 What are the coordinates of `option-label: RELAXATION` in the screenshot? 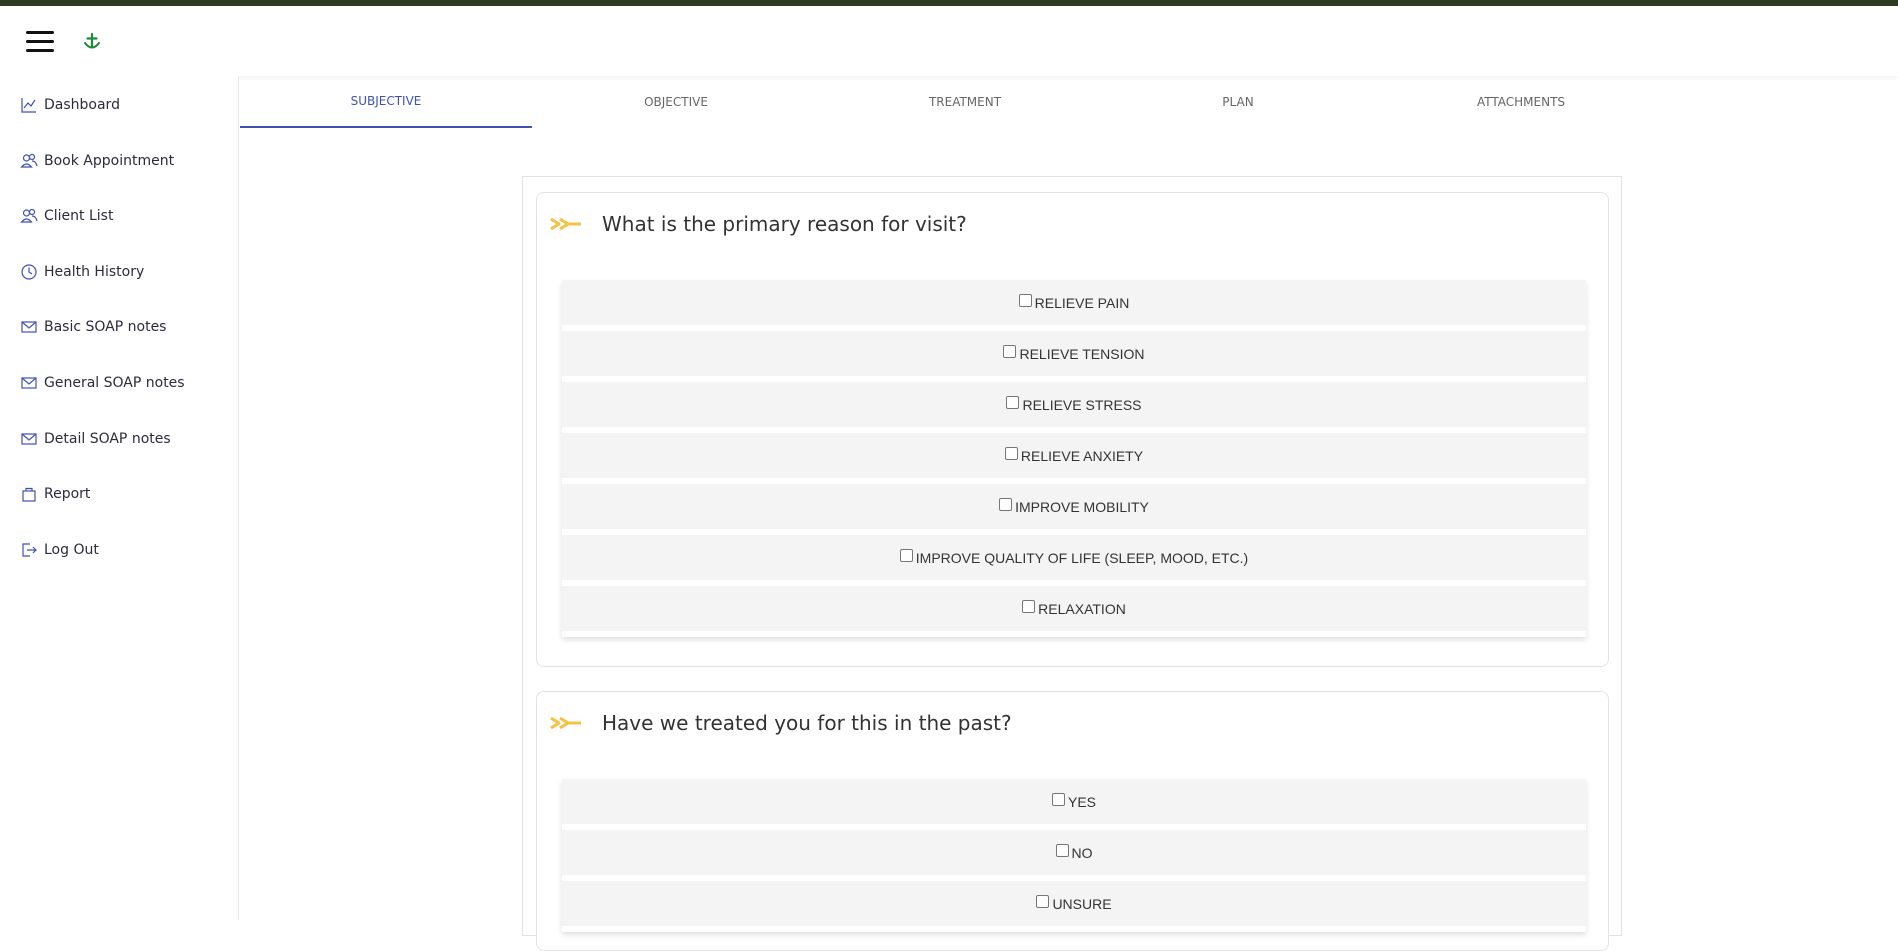 It's located at (1082, 608).